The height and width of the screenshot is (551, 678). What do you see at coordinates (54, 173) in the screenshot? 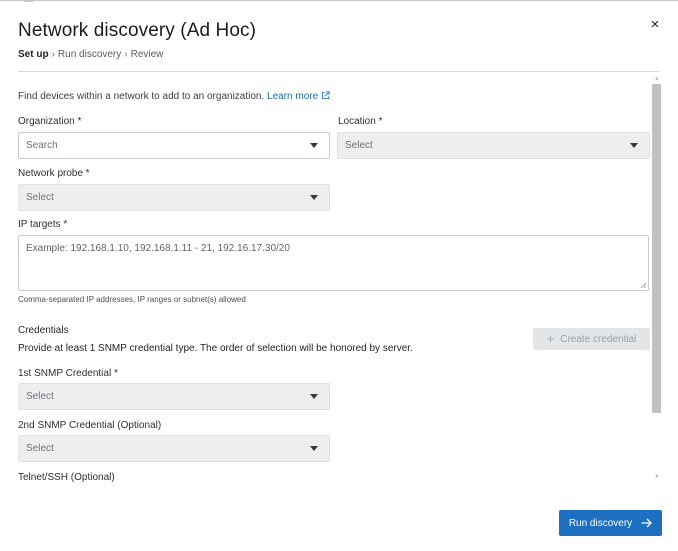
I see `network-probe-label: Network probe *` at bounding box center [54, 173].